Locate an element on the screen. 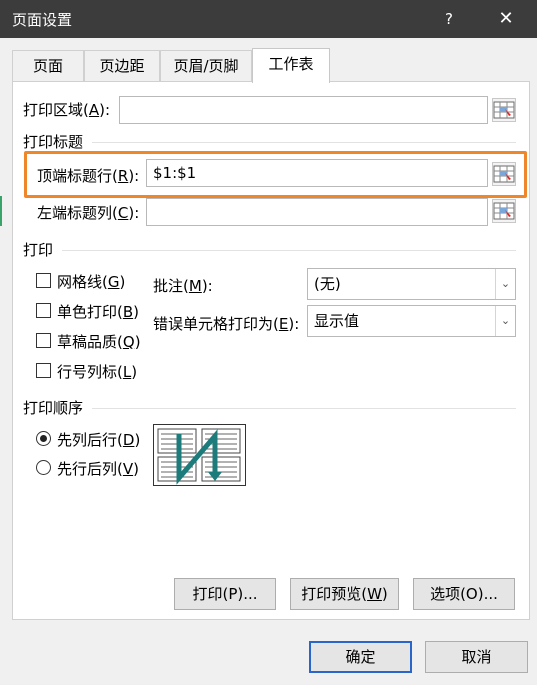  print-preview-button: 打印预览(W) is located at coordinates (344, 594).